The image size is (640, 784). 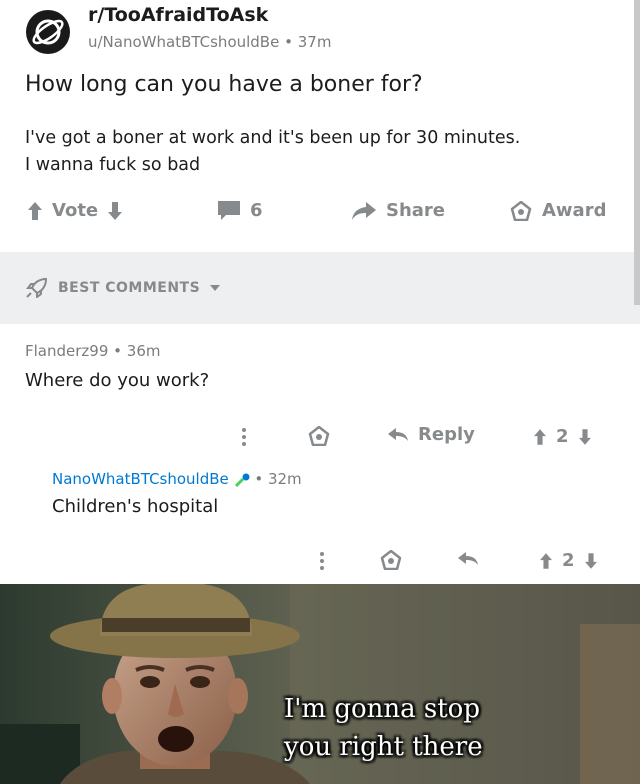 I want to click on comment-age: 32m, so click(x=284, y=479).